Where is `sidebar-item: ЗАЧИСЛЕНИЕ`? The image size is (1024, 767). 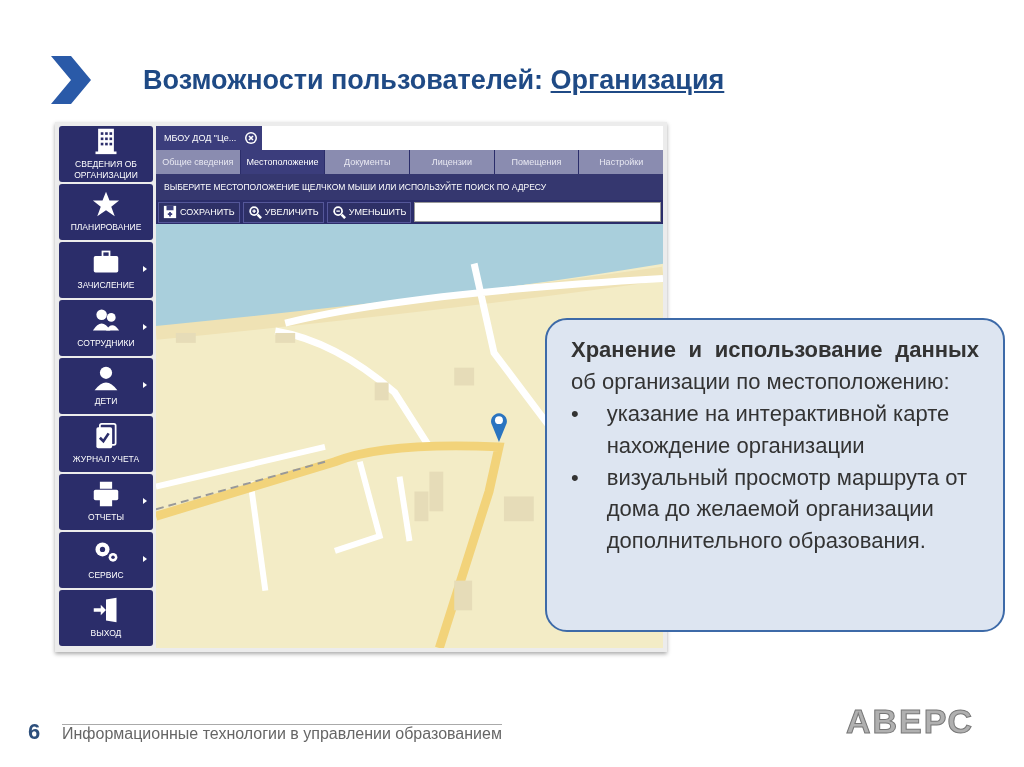
sidebar-item: ЗАЧИСЛЕНИЕ is located at coordinates (106, 270).